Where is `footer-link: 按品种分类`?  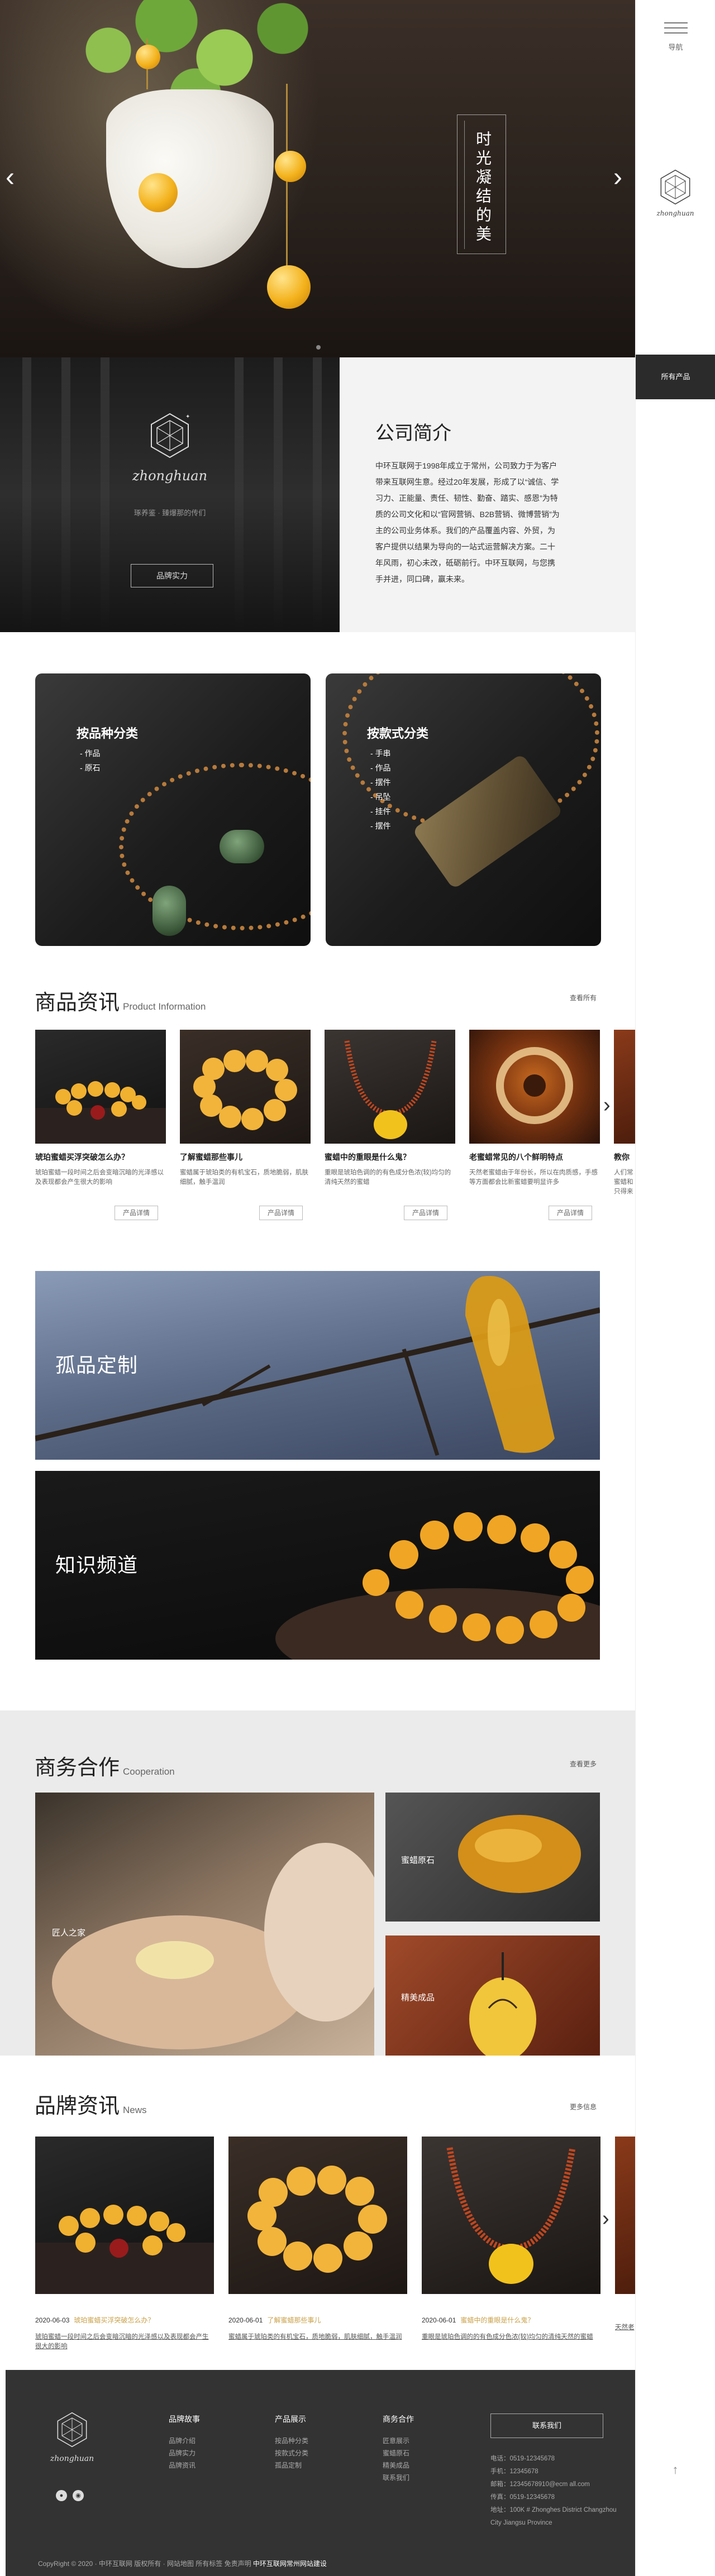 footer-link: 按品种分类 is located at coordinates (291, 2441).